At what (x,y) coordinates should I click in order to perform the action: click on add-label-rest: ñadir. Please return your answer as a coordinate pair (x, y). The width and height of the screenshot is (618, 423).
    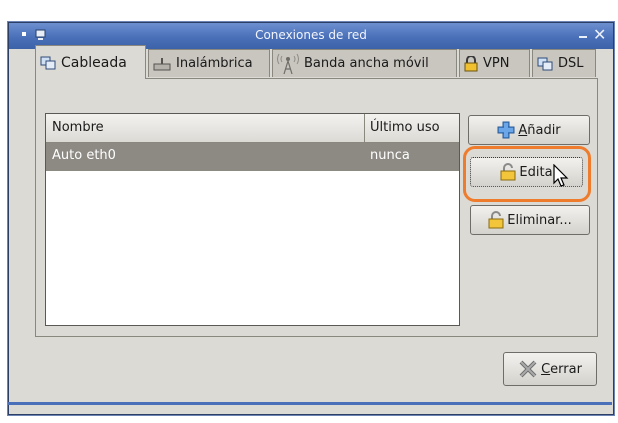
    Looking at the image, I should click on (544, 130).